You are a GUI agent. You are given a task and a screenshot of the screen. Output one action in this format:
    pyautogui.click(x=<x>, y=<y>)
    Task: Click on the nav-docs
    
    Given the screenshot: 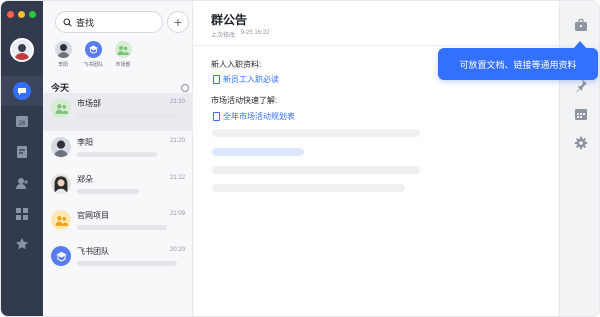 What is the action you would take?
    pyautogui.click(x=22, y=152)
    